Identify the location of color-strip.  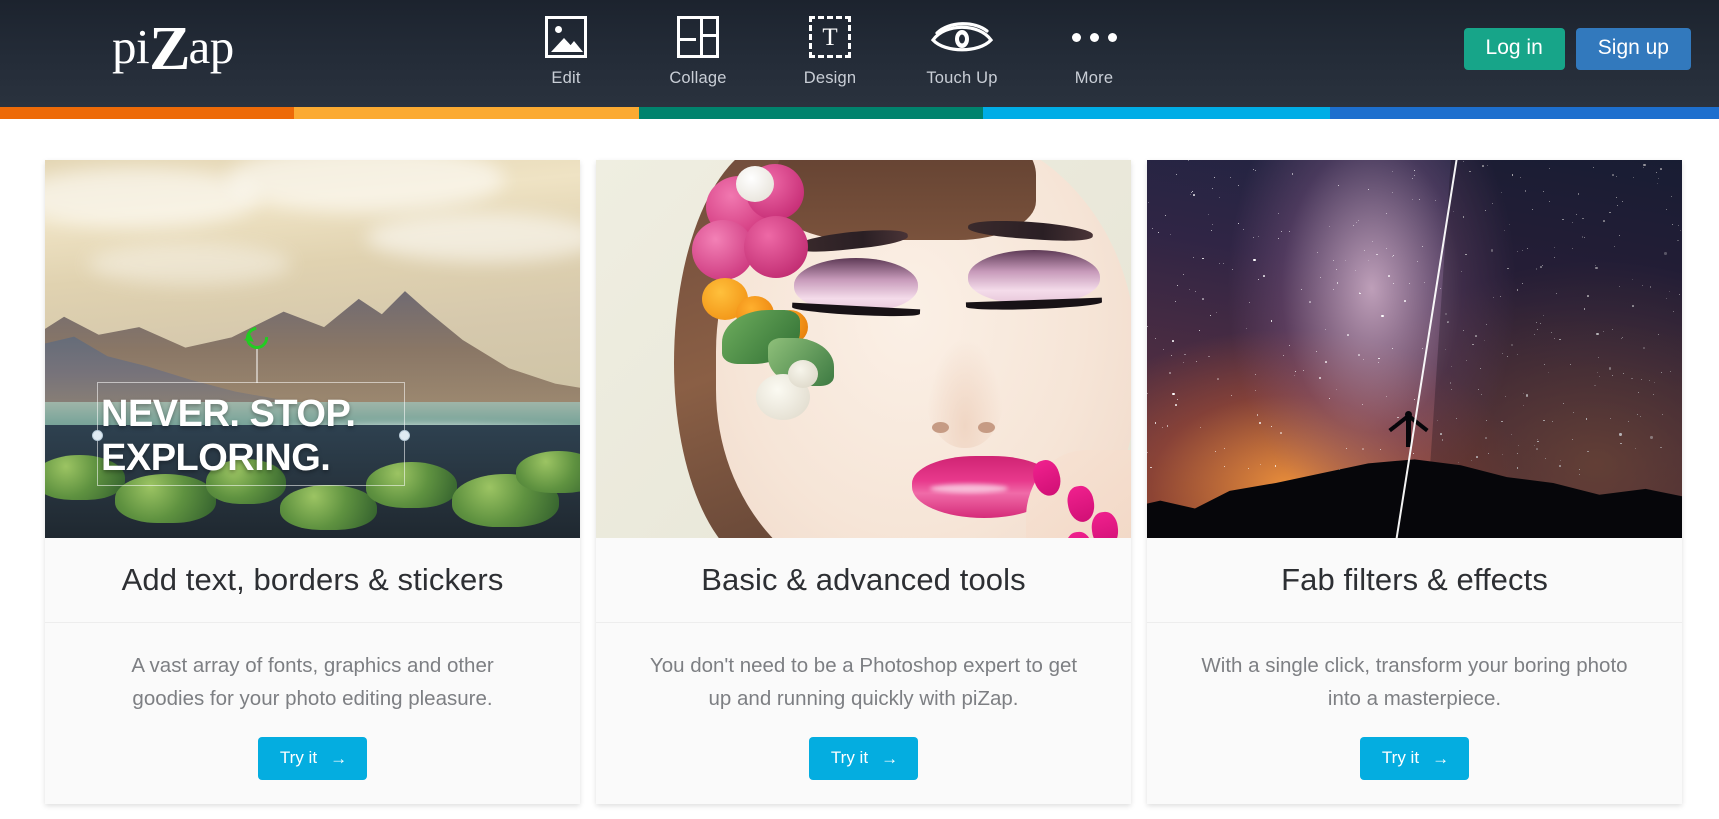
(859, 113).